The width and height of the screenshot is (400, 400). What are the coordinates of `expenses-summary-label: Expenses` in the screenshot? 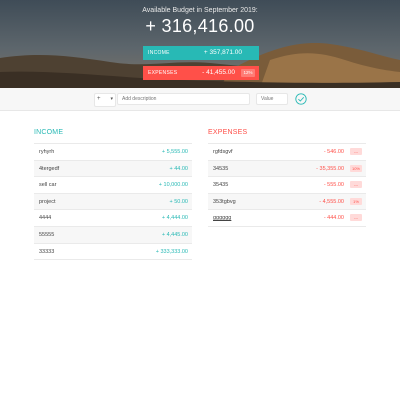 It's located at (163, 73).